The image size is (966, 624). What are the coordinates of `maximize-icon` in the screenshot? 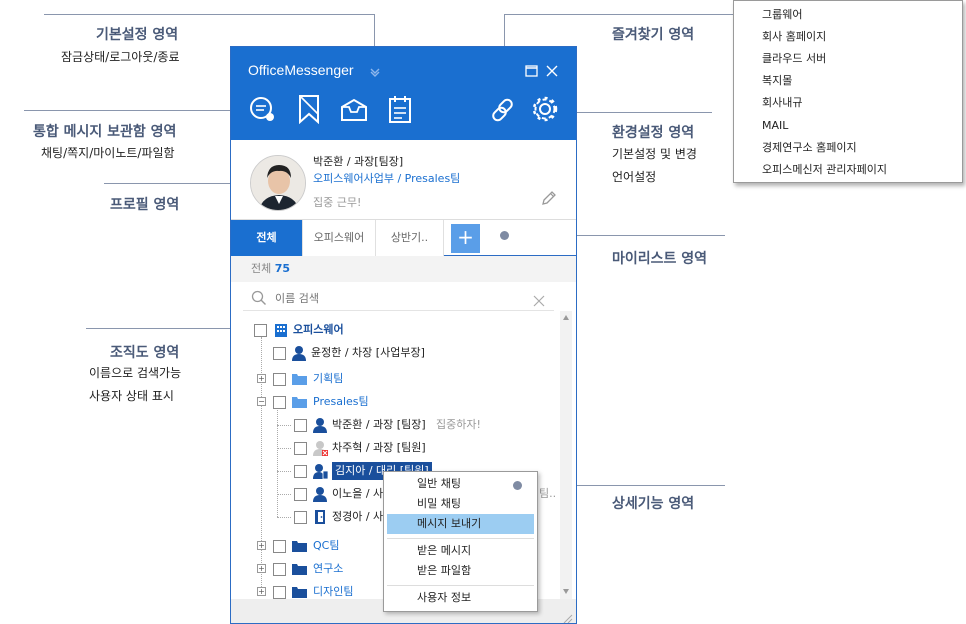 It's located at (531, 69).